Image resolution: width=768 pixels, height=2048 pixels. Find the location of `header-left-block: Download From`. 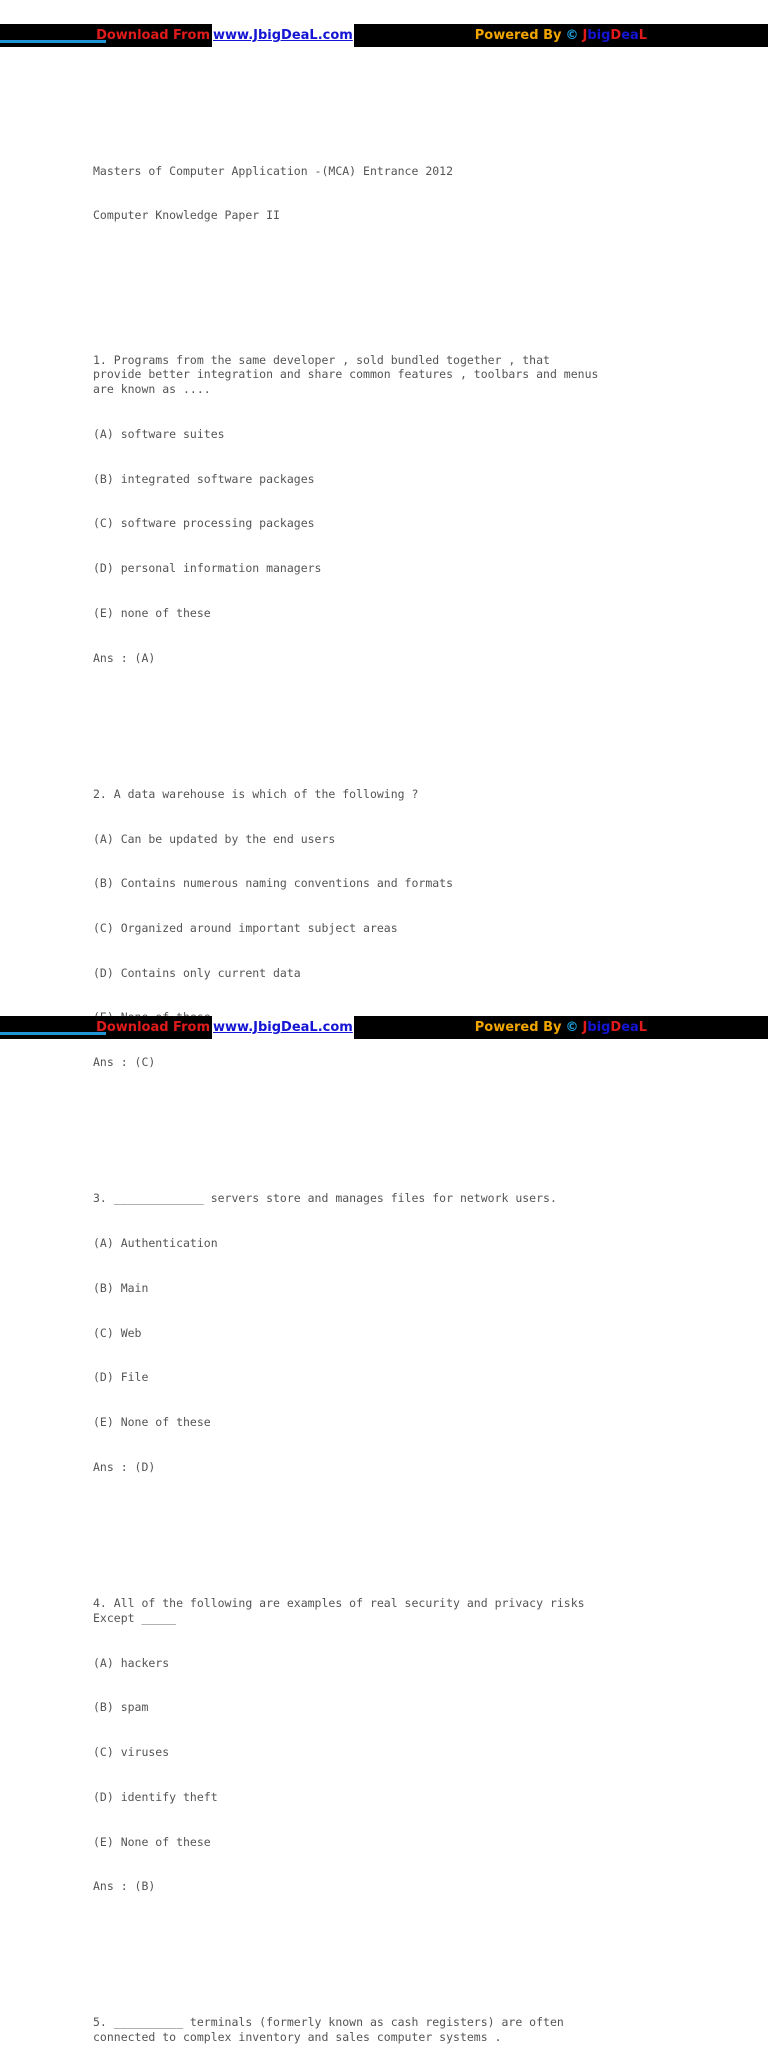

header-left-block: Download From is located at coordinates (106, 35).